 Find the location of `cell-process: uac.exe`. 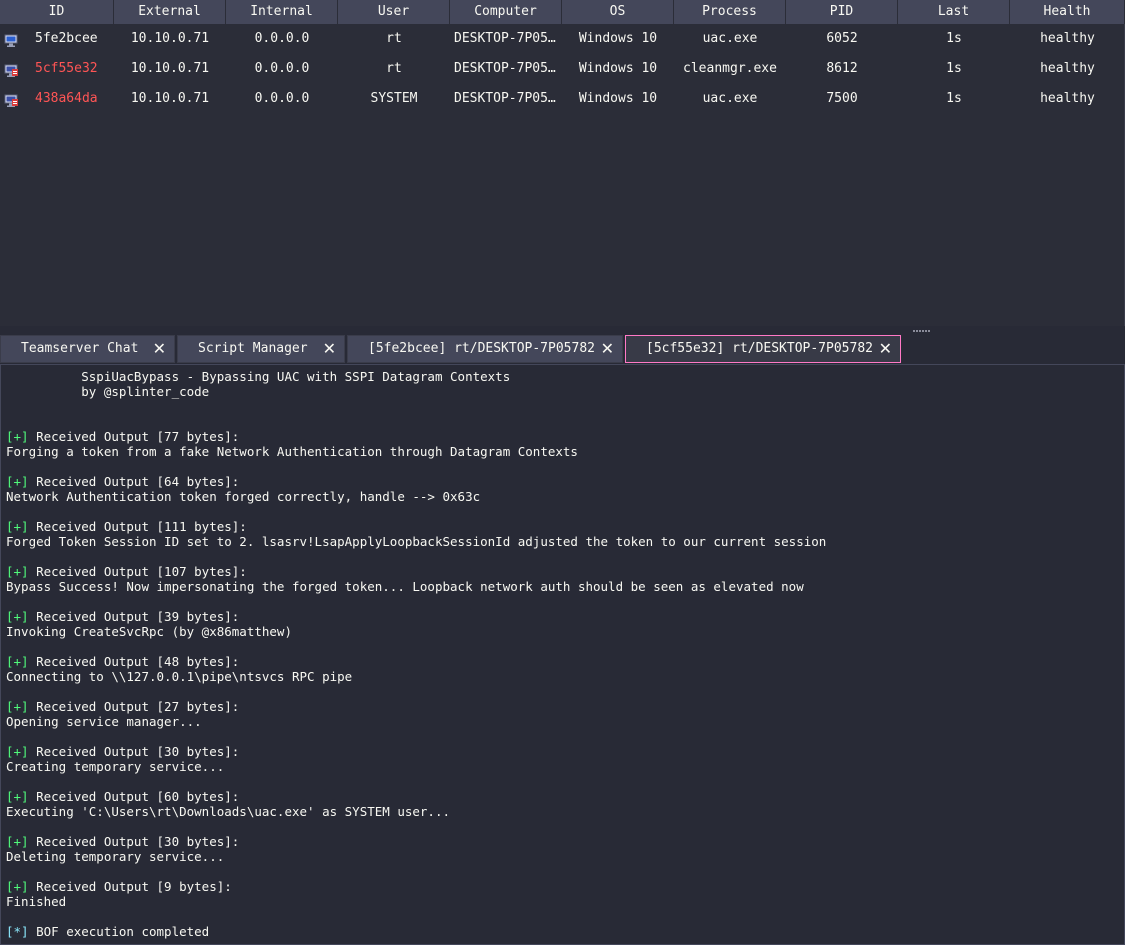

cell-process: uac.exe is located at coordinates (730, 38).